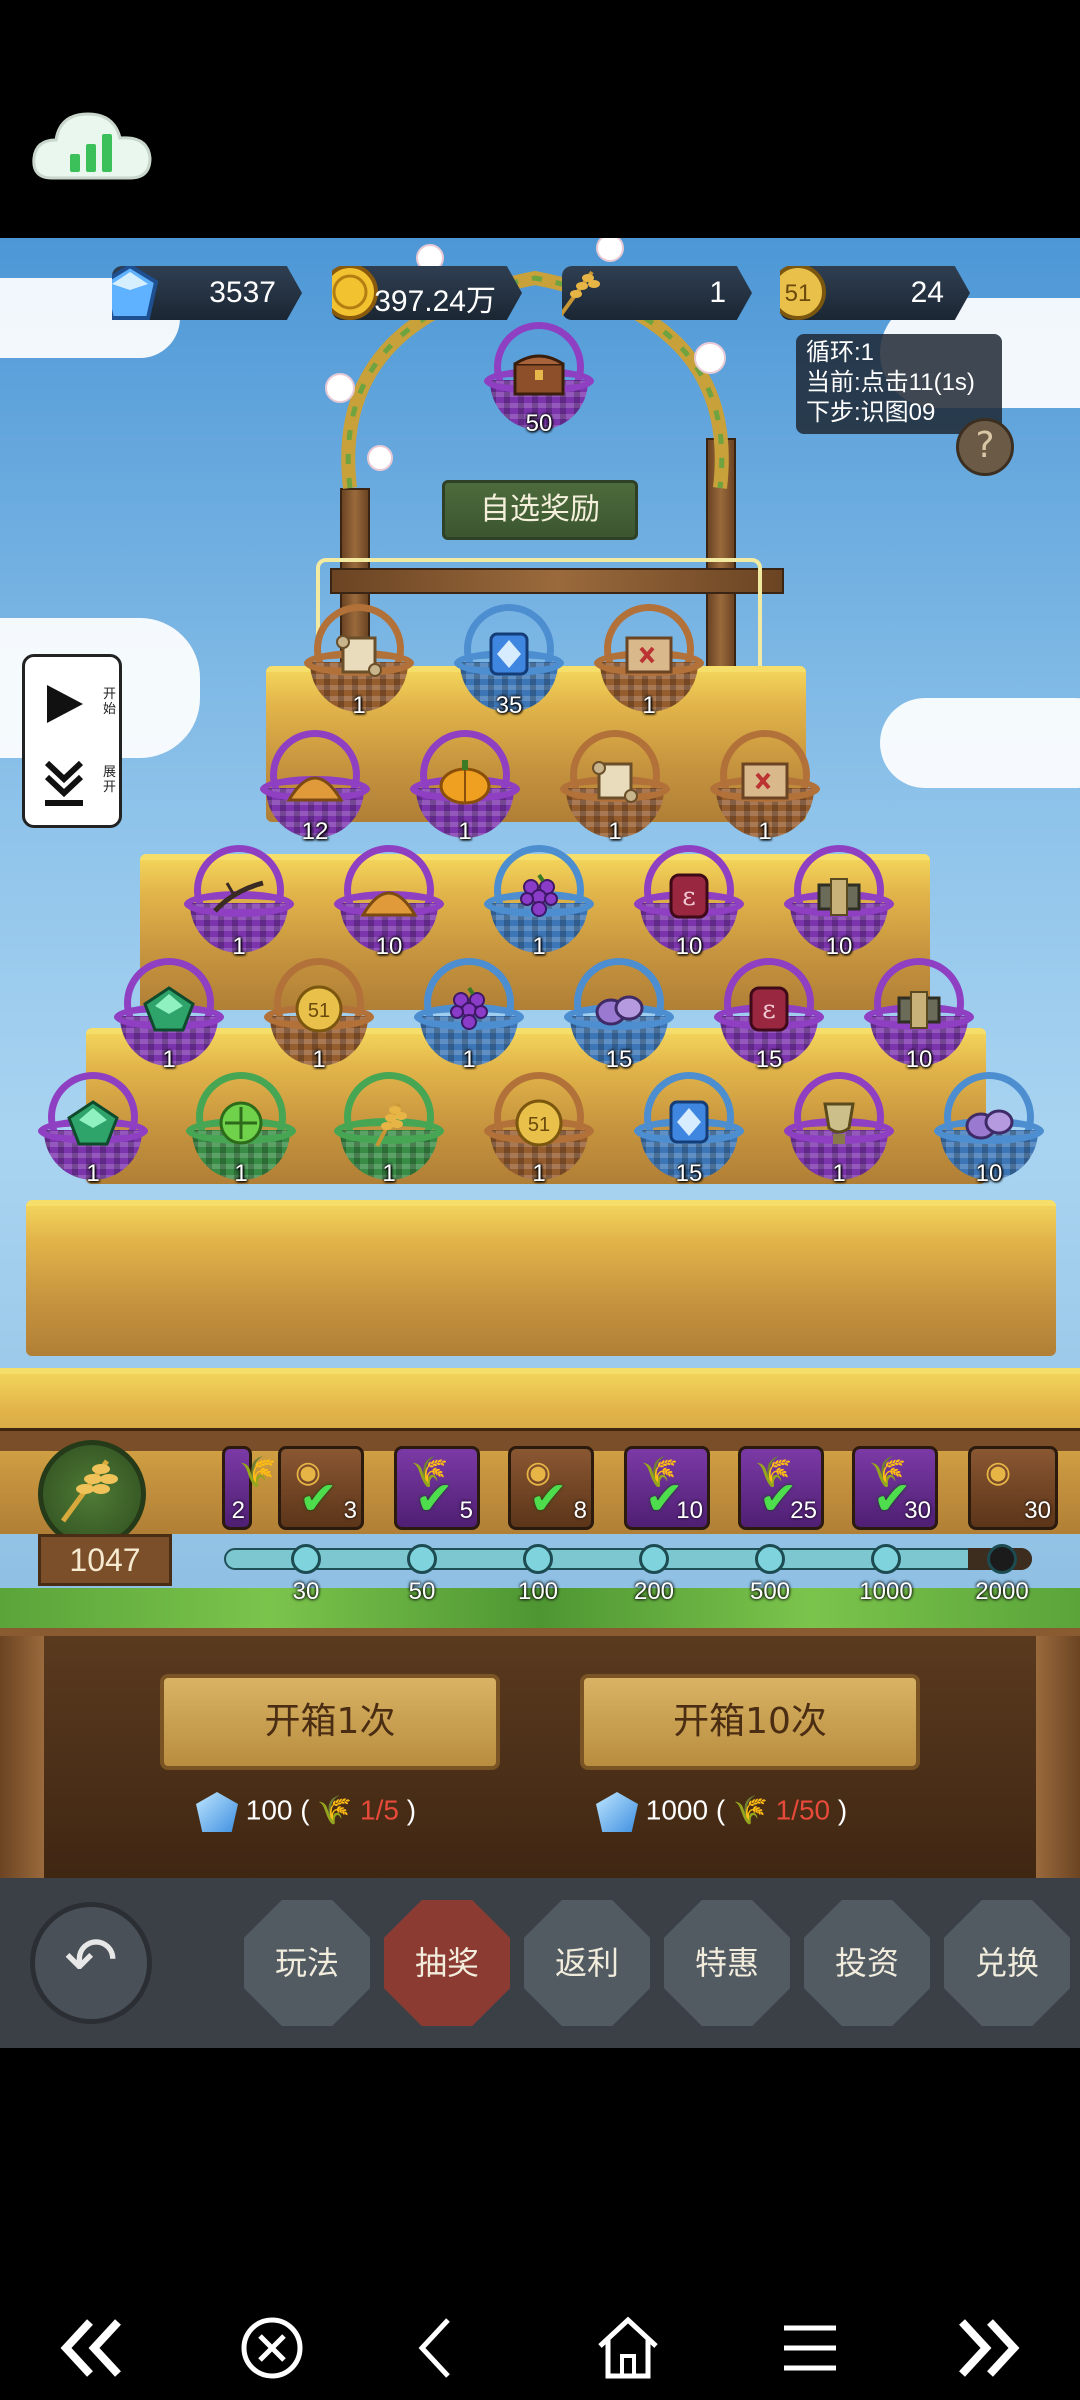 This screenshot has width=1080, height=2400. I want to click on system-nav-bar, so click(540, 2224).